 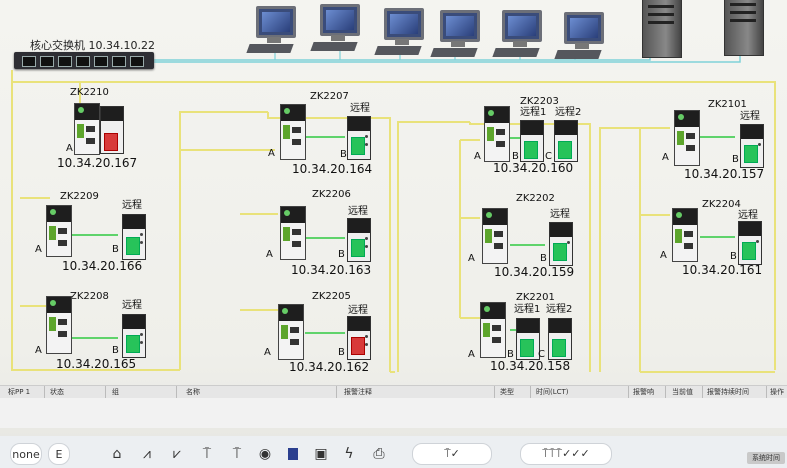 I want to click on station-ip: 10.34.20.157, so click(x=724, y=174).